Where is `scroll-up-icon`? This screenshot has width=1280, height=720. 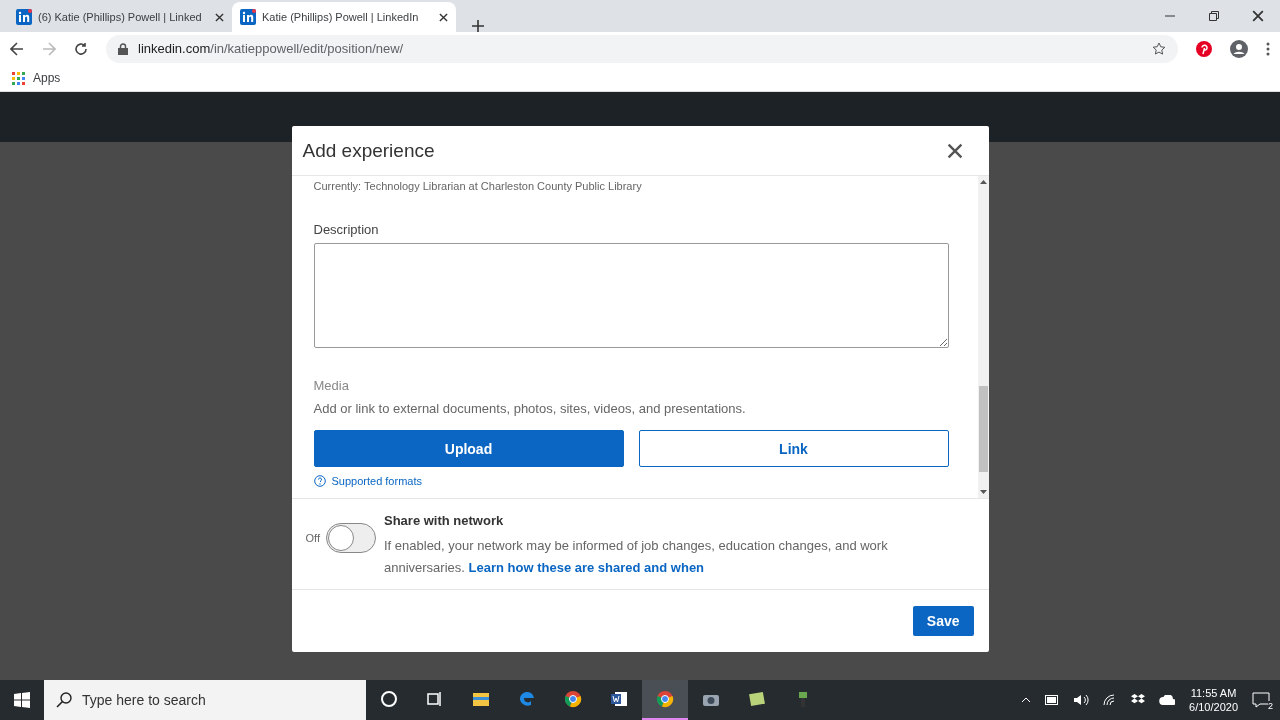
scroll-up-icon is located at coordinates (983, 182).